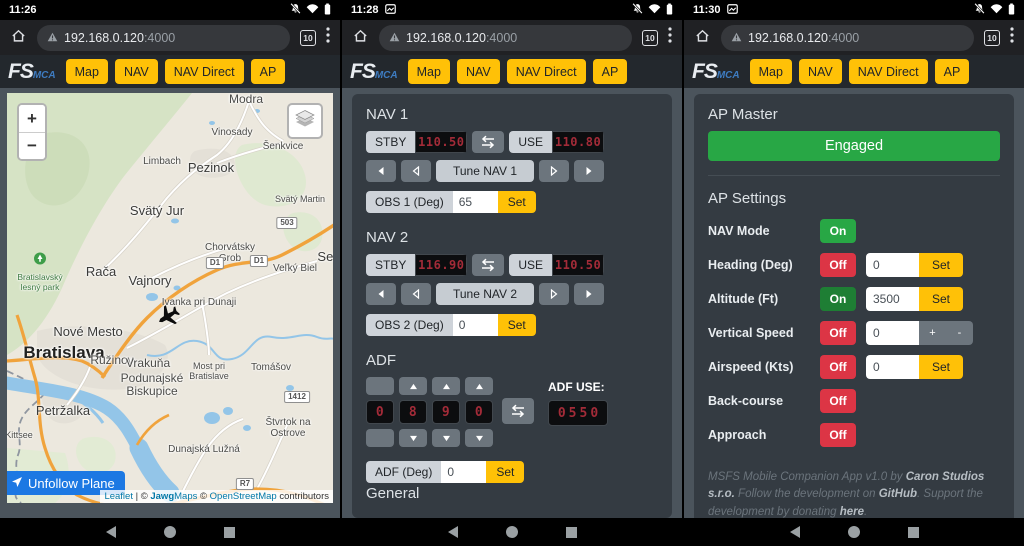 The height and width of the screenshot is (546, 1024). Describe the element at coordinates (120, 37) in the screenshot. I see `url-text: 192.168.0.120:4000` at that location.